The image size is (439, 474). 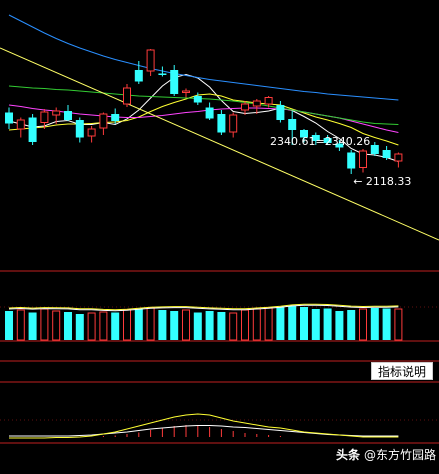 What do you see at coordinates (382, 181) in the screenshot?
I see `low-price-label: ← 2118.33` at bounding box center [382, 181].